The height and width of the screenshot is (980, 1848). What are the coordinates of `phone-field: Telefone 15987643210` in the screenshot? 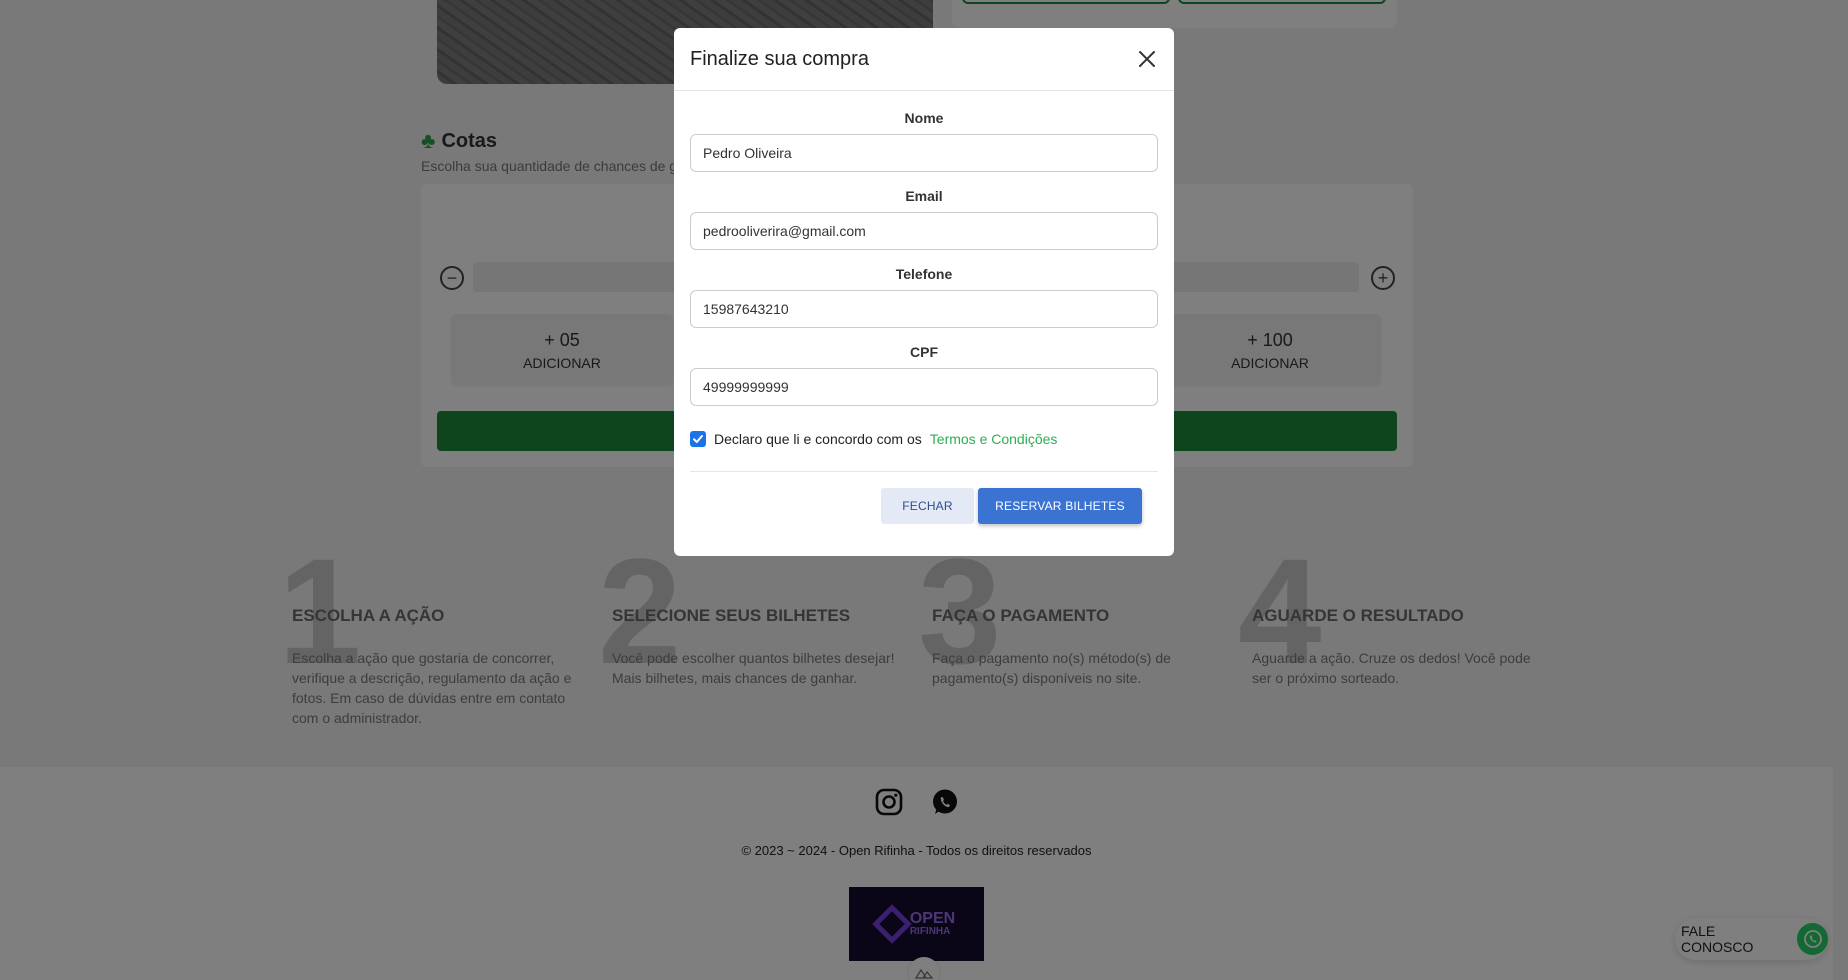 It's located at (924, 297).